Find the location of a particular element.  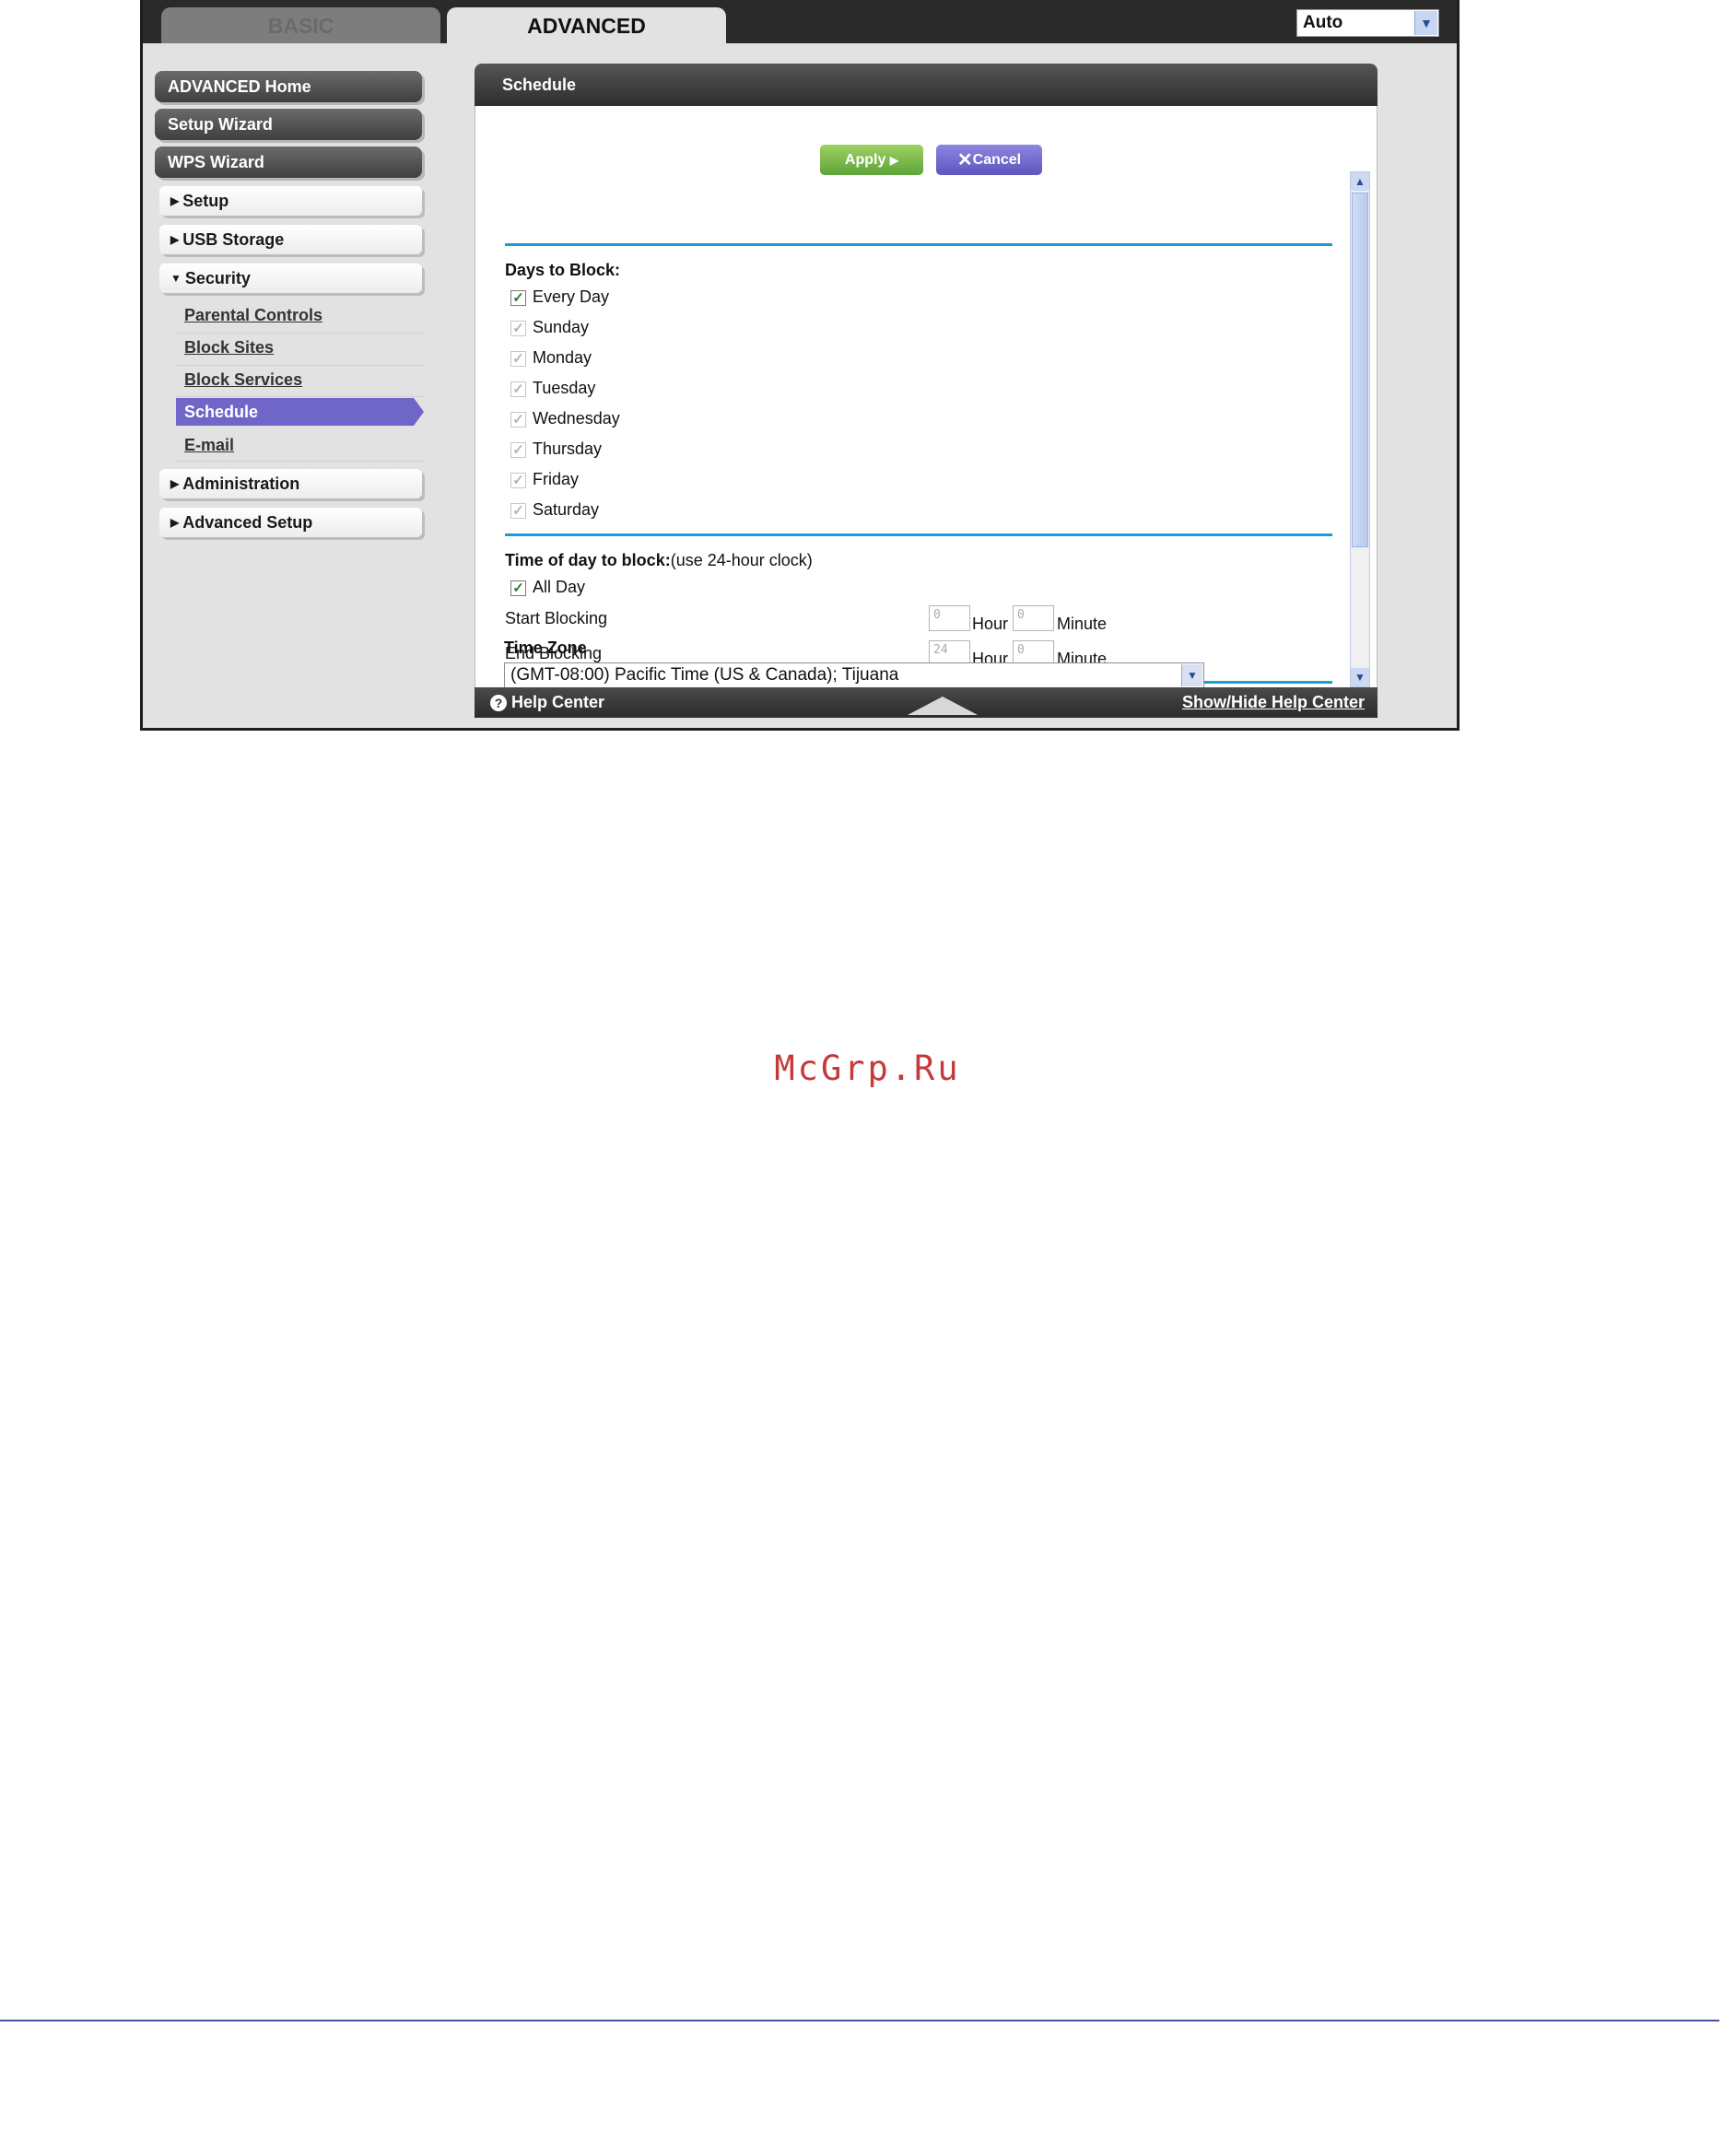

every-day-label: Every Day is located at coordinates (571, 296).